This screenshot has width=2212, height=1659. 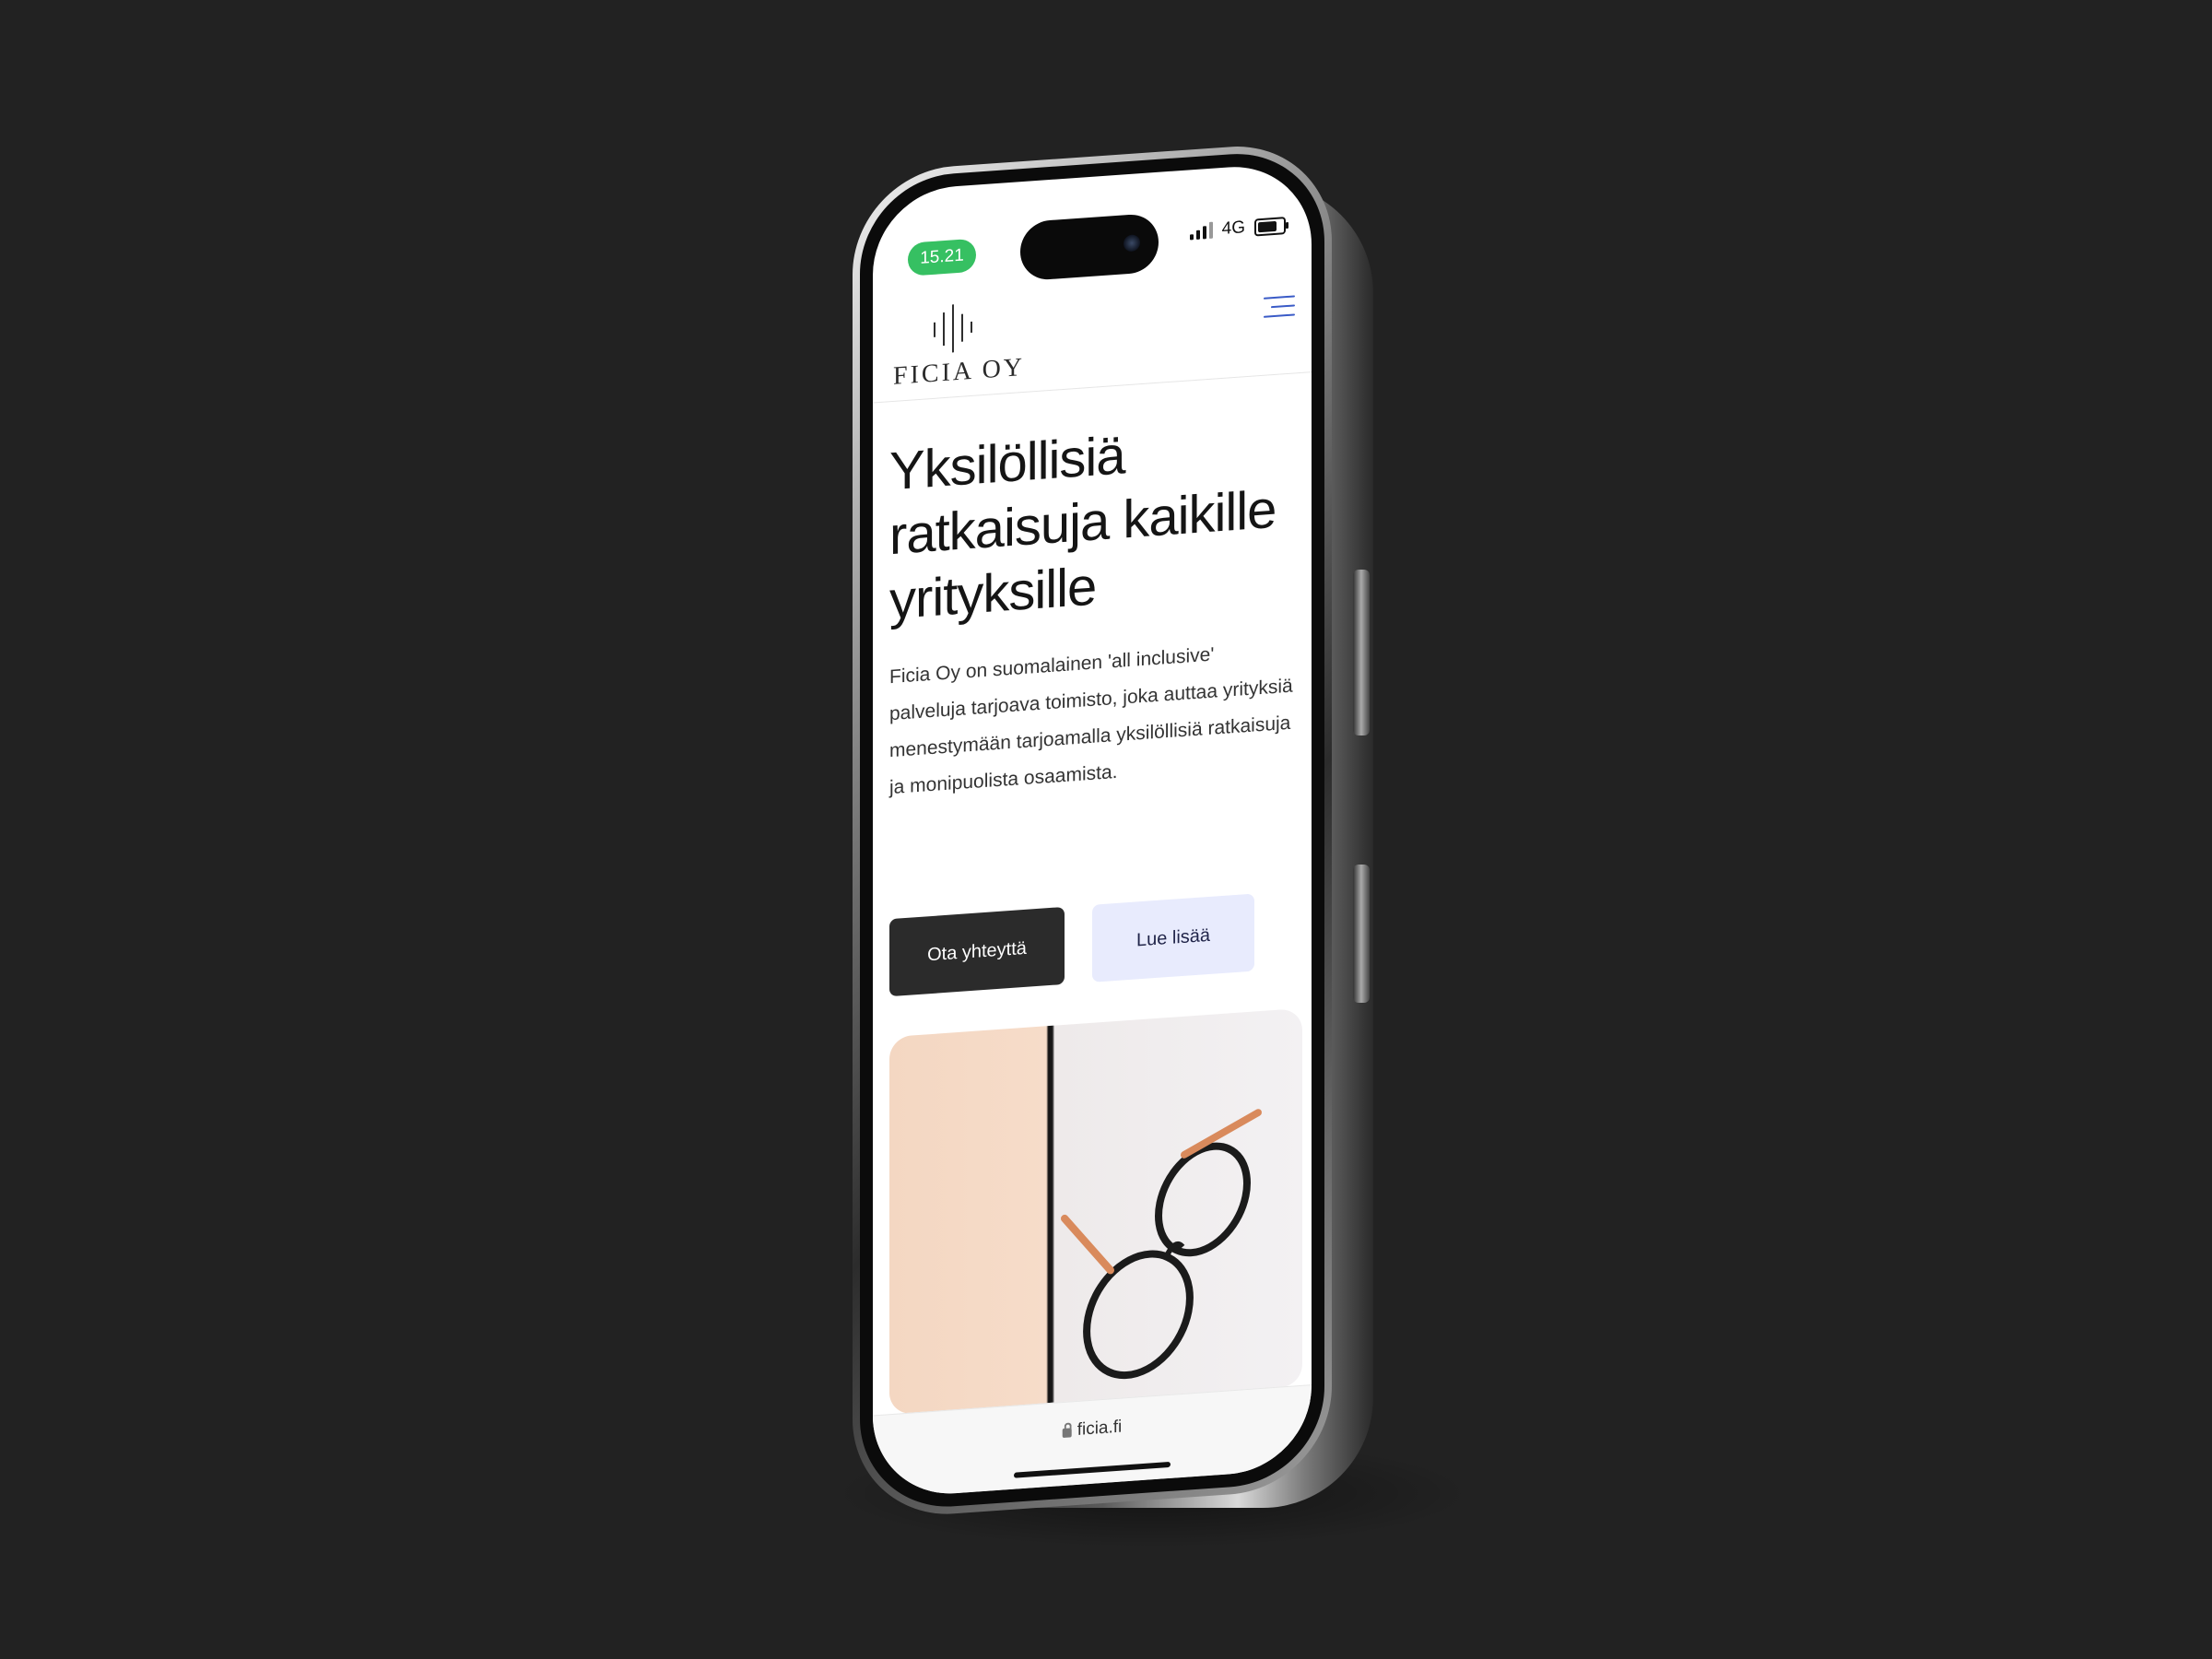 I want to click on camera-icon, so click(x=1132, y=243).